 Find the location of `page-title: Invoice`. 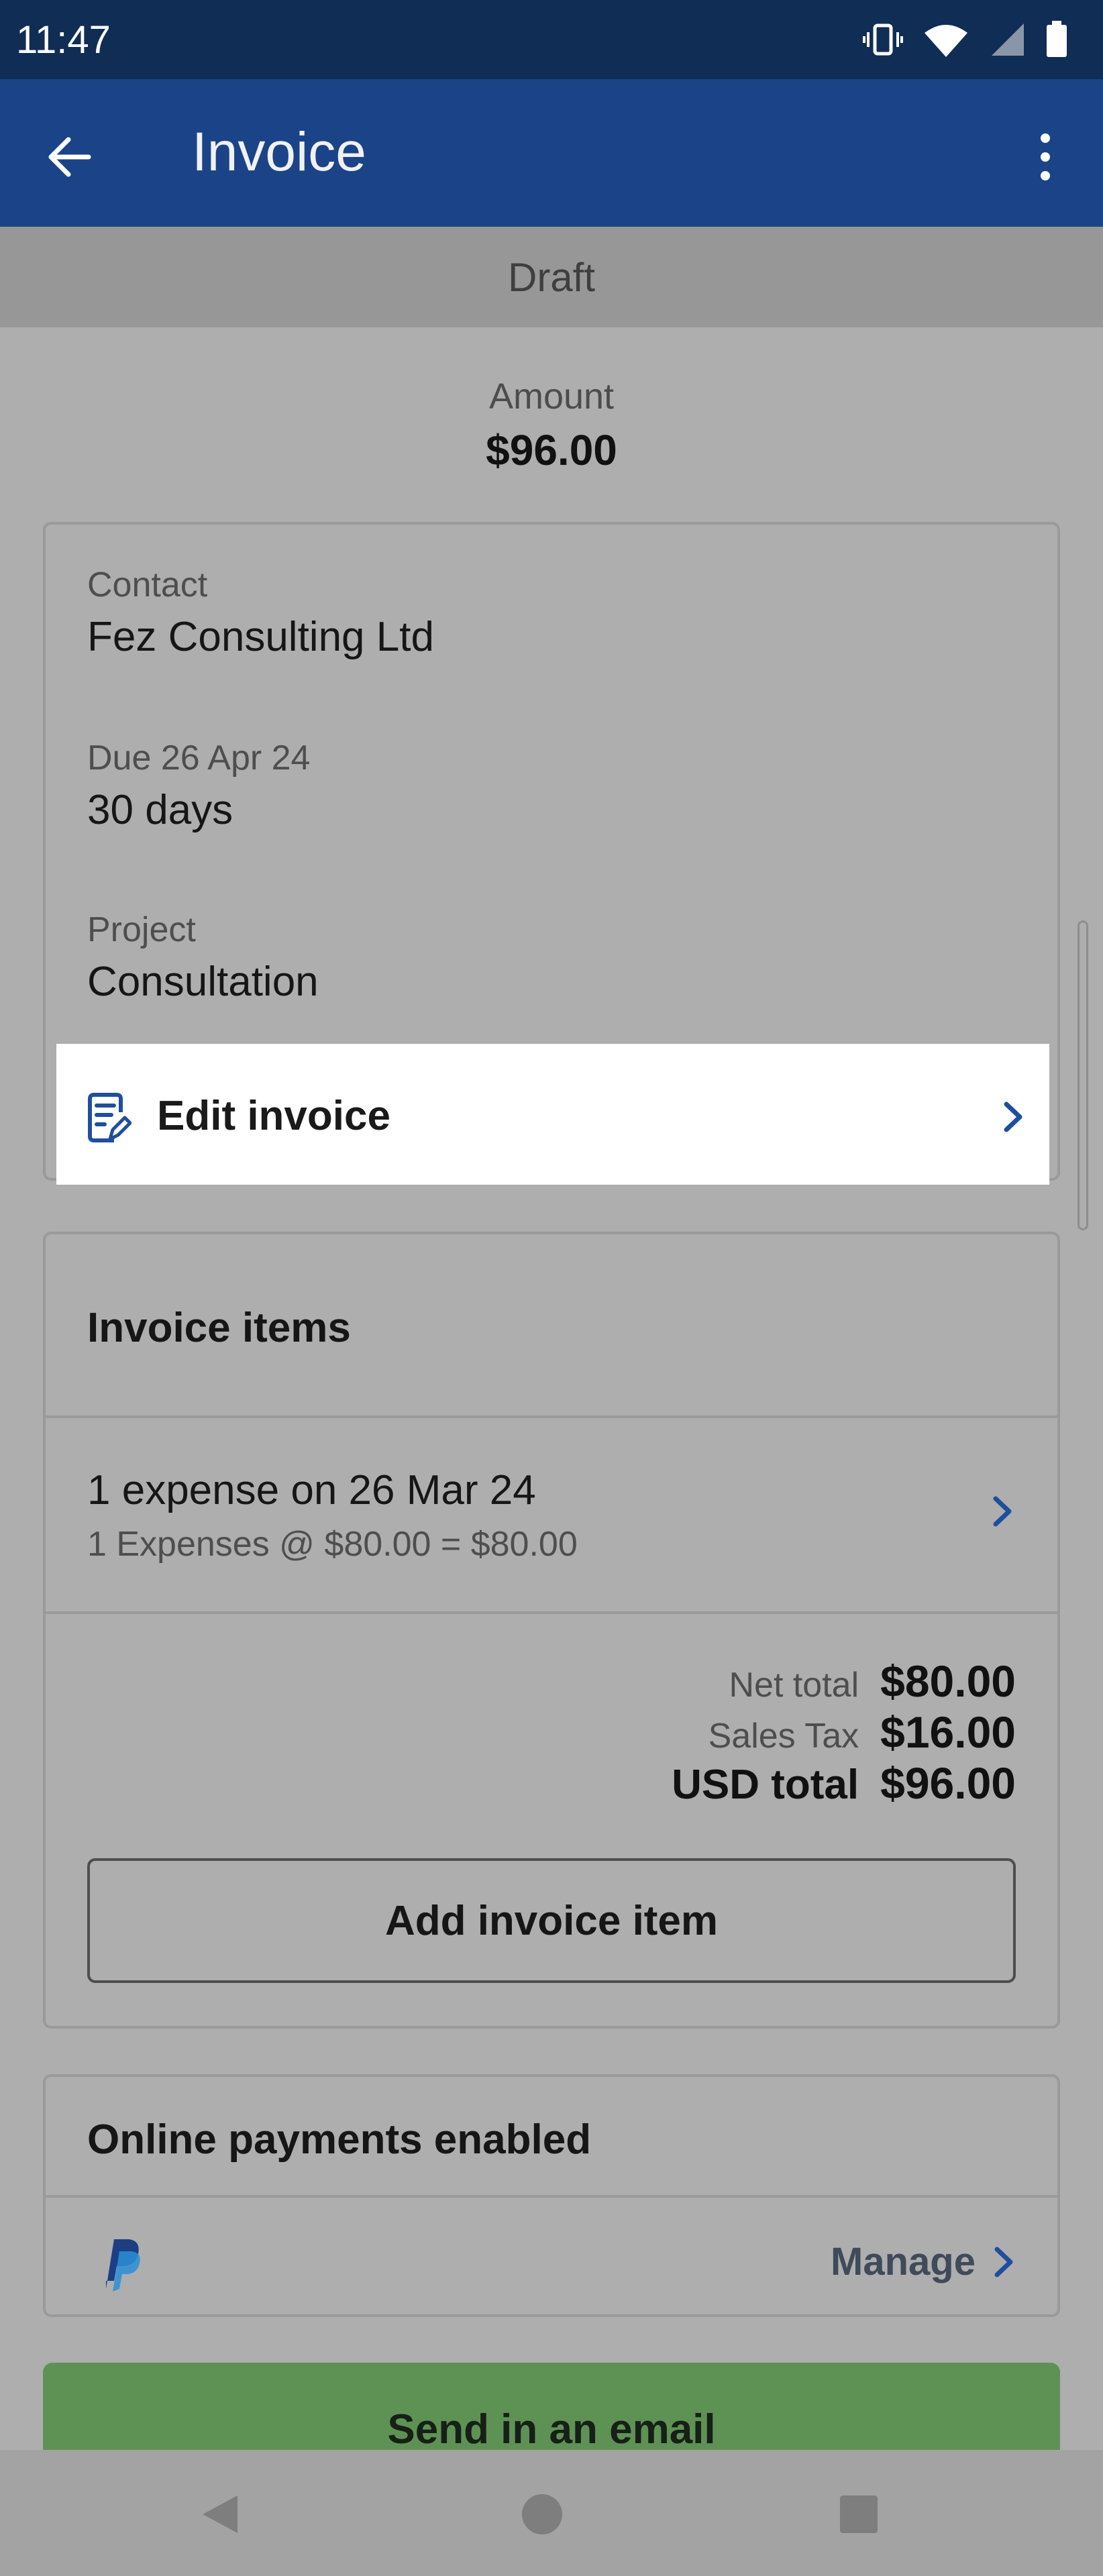

page-title: Invoice is located at coordinates (279, 151).